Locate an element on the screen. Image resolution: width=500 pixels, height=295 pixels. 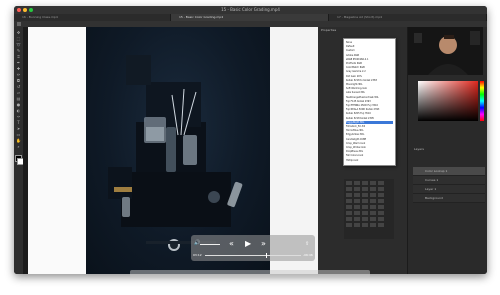
window-title: 15 - Basic Color Grading.mp4 is located at coordinates (250, 9).